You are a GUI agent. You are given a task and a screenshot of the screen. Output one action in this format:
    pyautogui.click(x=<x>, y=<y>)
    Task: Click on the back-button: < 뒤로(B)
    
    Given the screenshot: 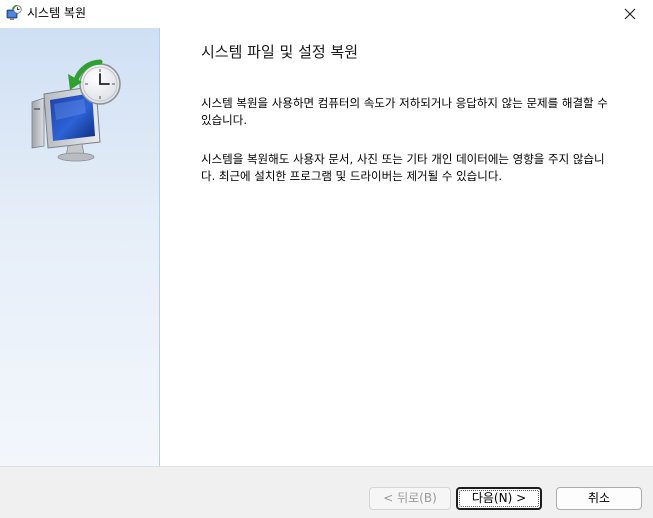 What is the action you would take?
    pyautogui.click(x=410, y=498)
    